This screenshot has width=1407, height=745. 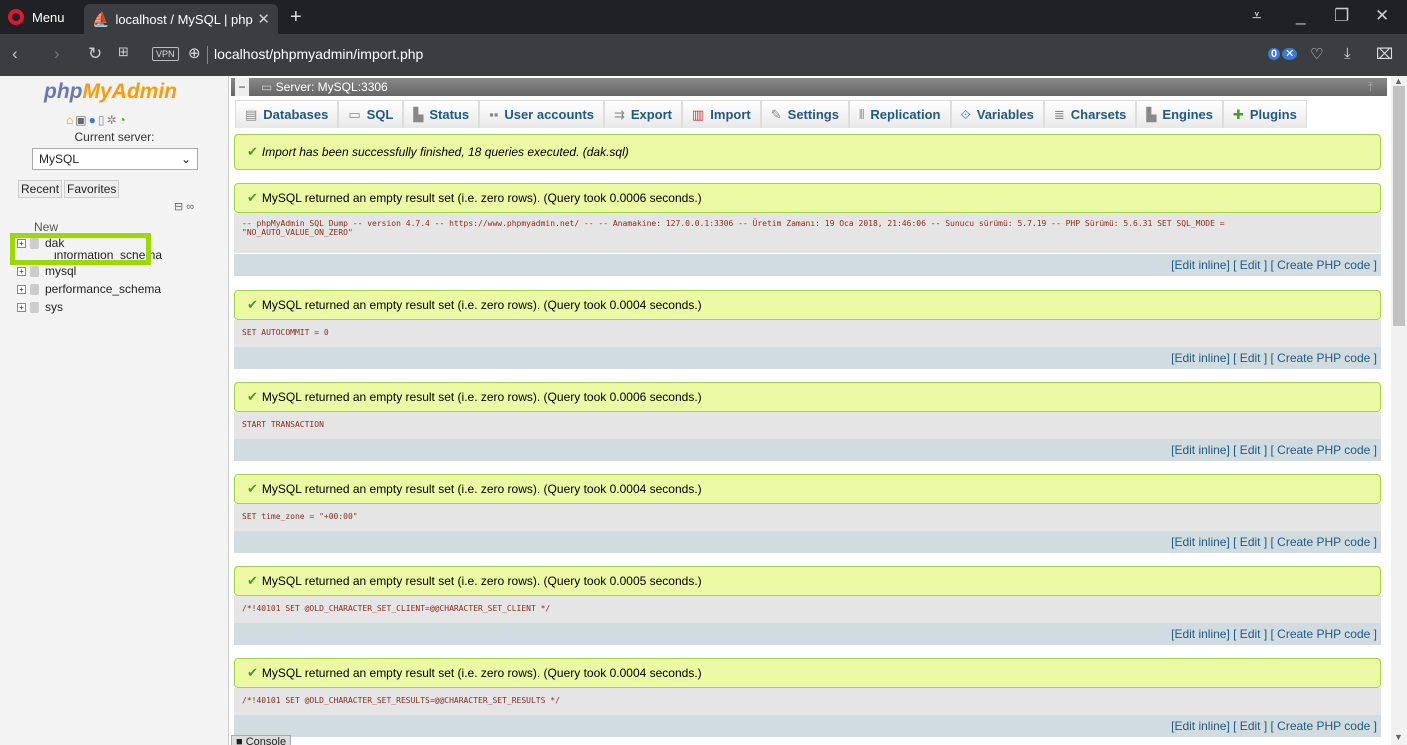 I want to click on download-icon: ⤓, so click(x=1347, y=53).